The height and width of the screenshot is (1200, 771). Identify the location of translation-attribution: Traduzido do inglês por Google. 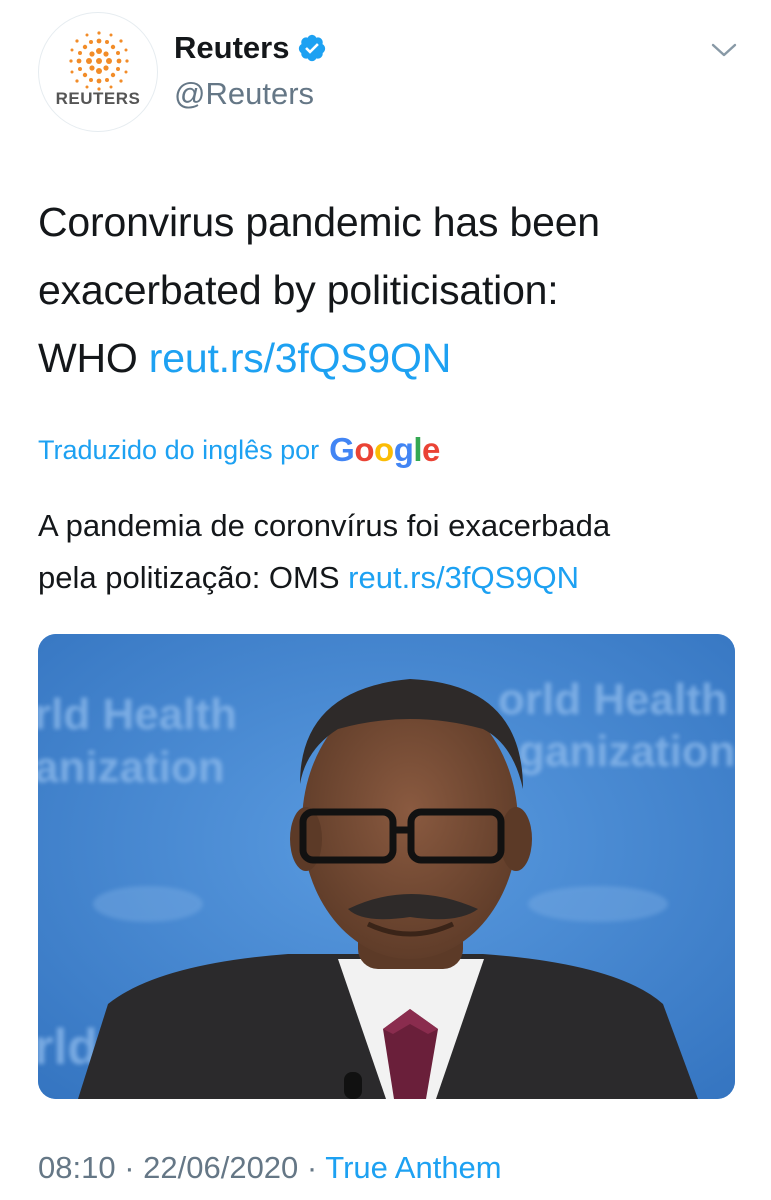
(239, 450).